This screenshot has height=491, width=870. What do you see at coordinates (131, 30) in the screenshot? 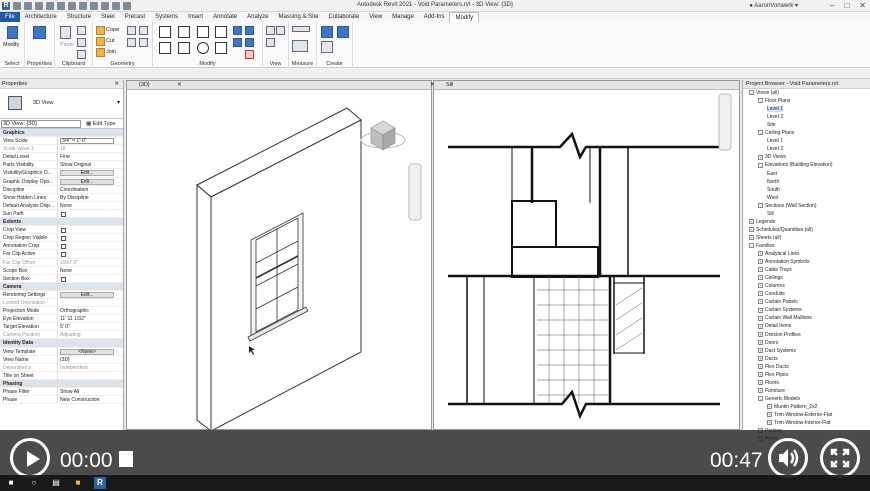
I see `split-face-icon` at bounding box center [131, 30].